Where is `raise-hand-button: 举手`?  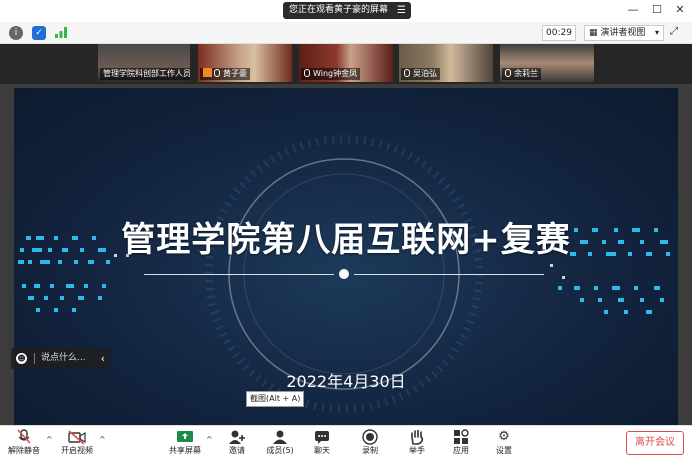
raise-hand-button: 举手 is located at coordinates (417, 445).